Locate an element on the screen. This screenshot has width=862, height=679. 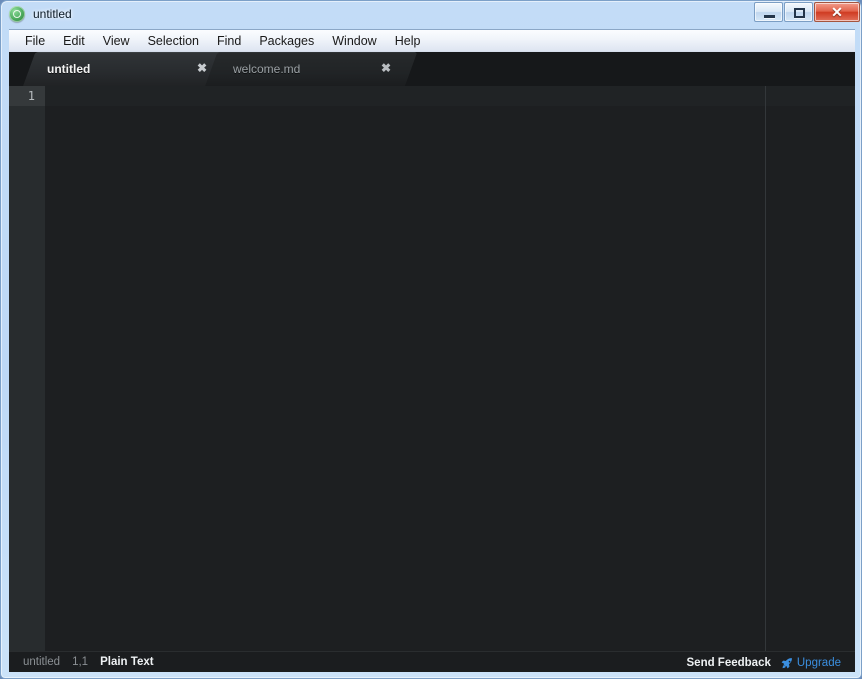
status-bar-left: untitled 1,1 Plain Text is located at coordinates (88, 662).